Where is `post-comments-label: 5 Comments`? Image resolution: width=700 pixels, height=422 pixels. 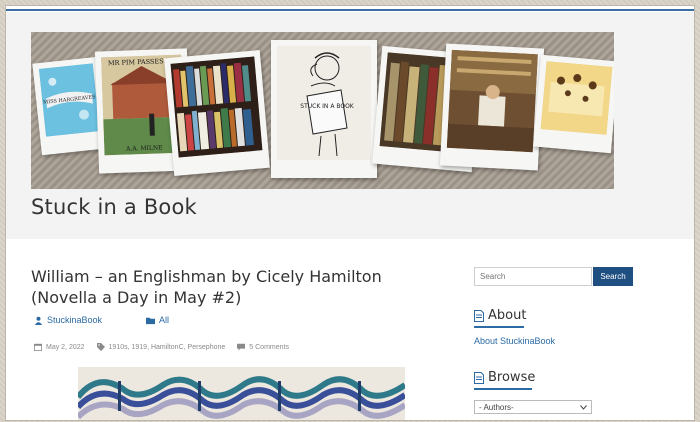 post-comments-label: 5 Comments is located at coordinates (269, 347).